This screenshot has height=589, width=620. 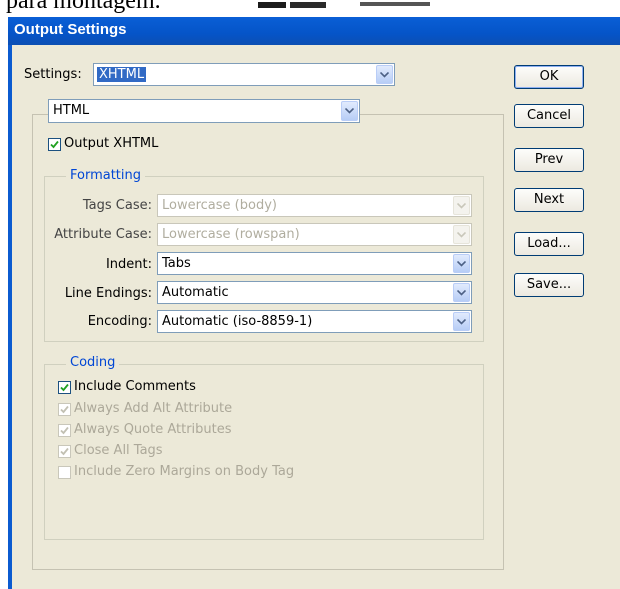 I want to click on attribute-case-select: Lowercase (rowspan), so click(x=314, y=234).